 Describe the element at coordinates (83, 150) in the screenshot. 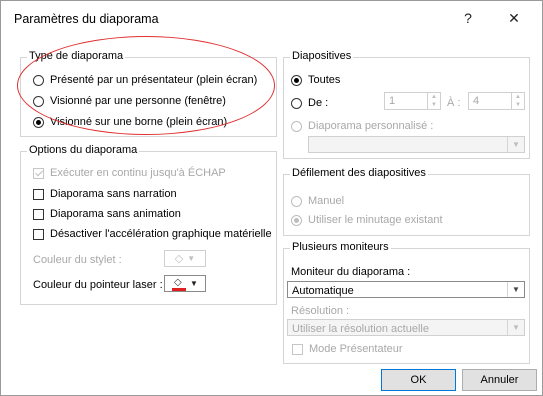

I see `group-label-options: Options du diaporama` at that location.